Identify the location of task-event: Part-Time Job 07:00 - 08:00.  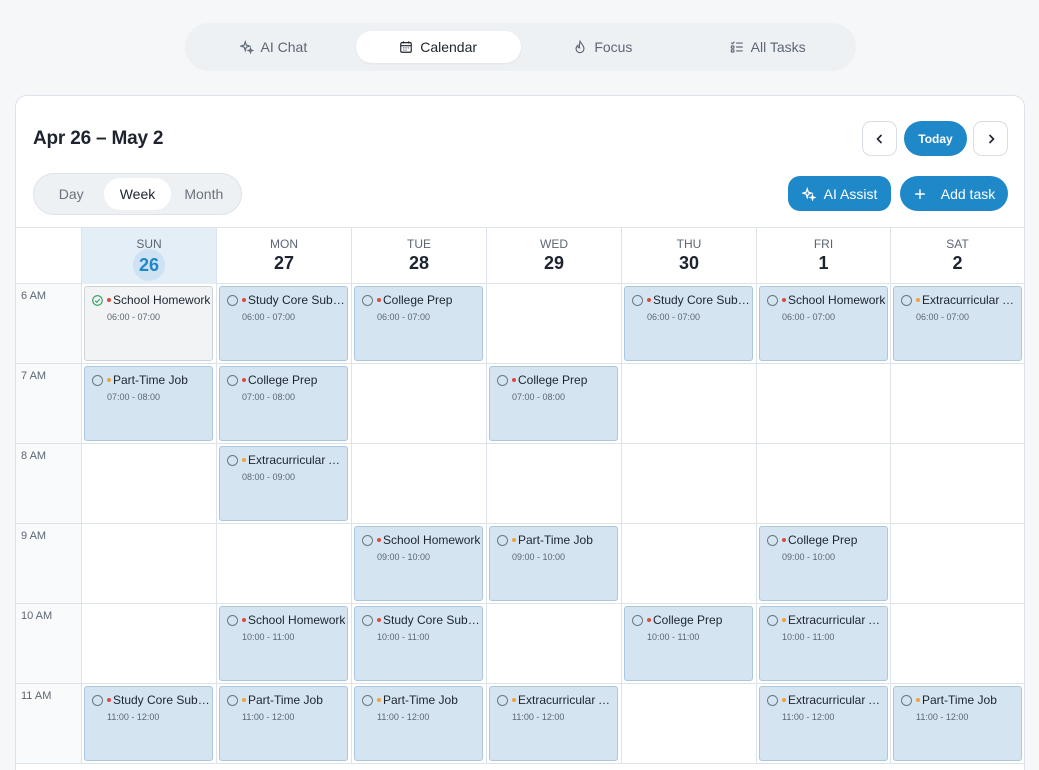
(148, 403).